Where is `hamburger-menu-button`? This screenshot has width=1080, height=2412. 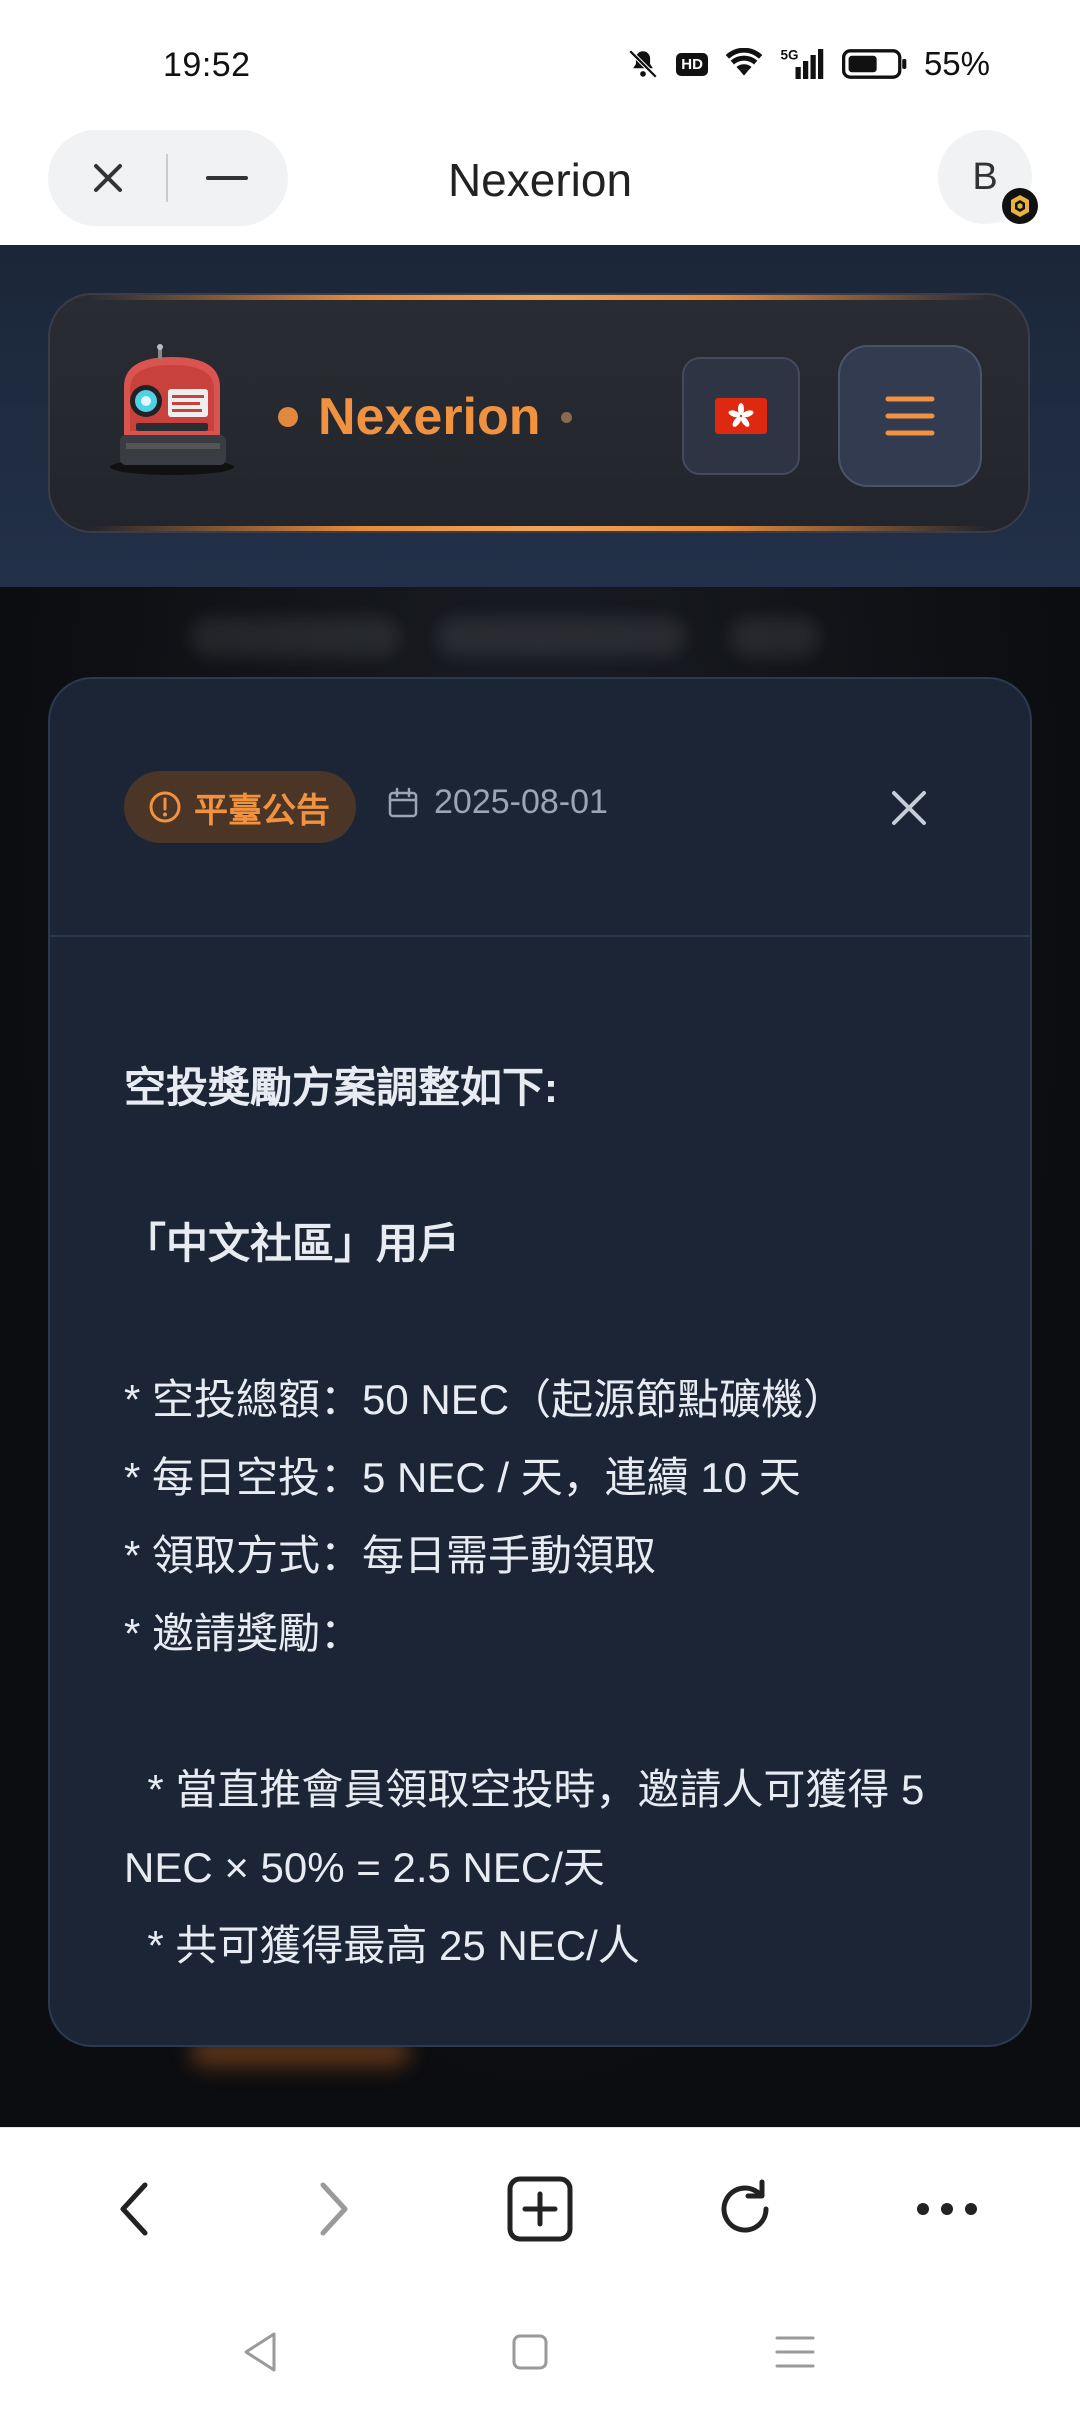 hamburger-menu-button is located at coordinates (910, 416).